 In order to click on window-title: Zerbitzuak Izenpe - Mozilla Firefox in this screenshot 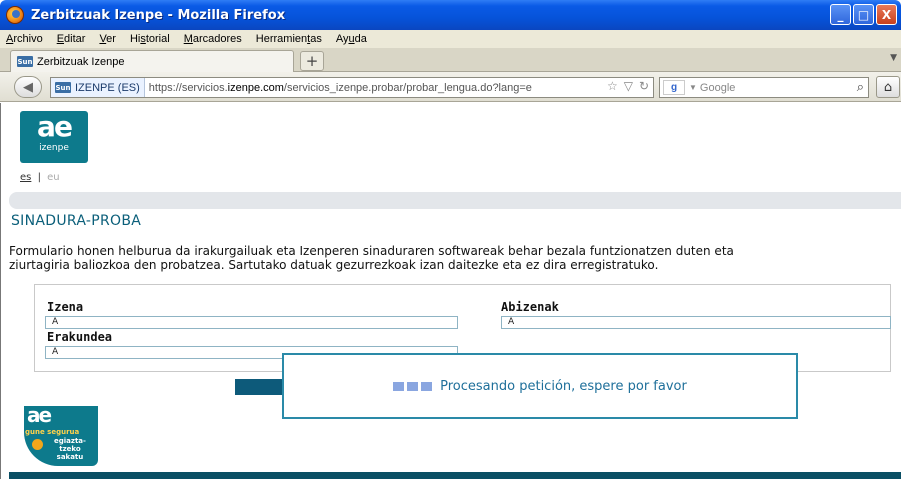, I will do `click(158, 15)`.